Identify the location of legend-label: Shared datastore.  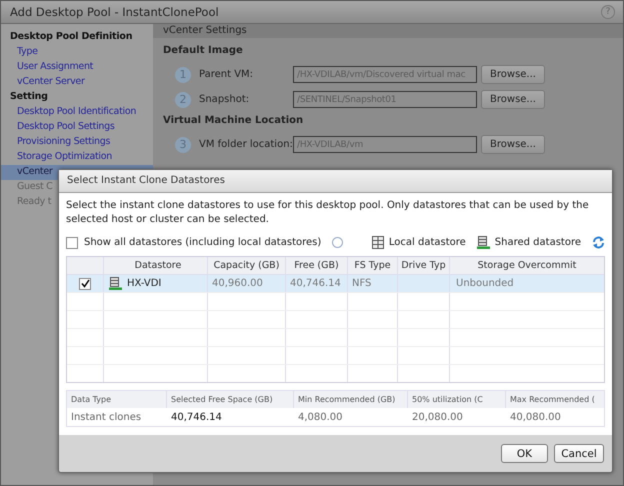
(537, 242).